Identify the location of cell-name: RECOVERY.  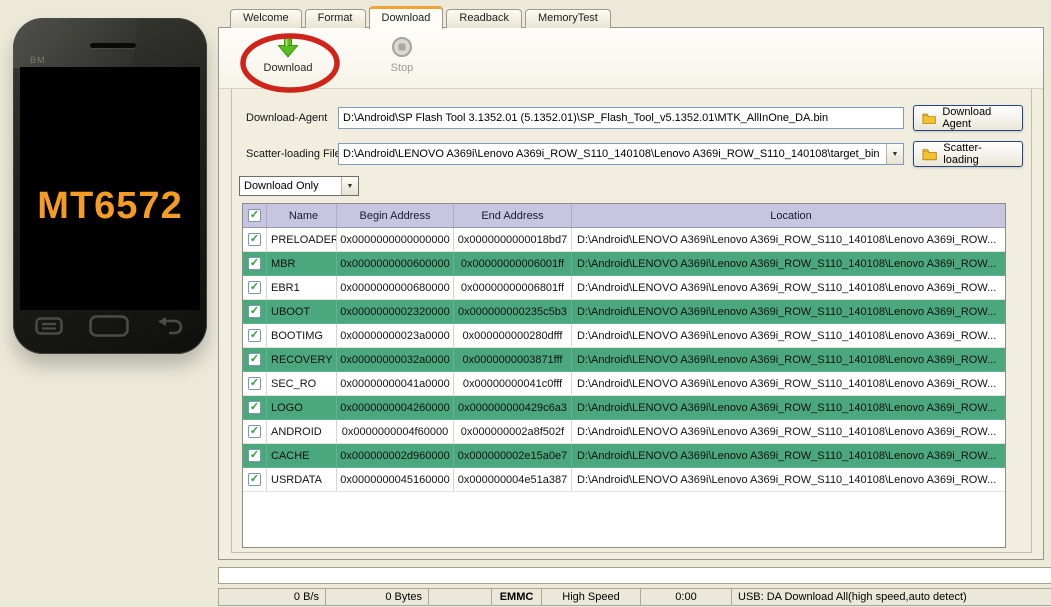
(302, 359).